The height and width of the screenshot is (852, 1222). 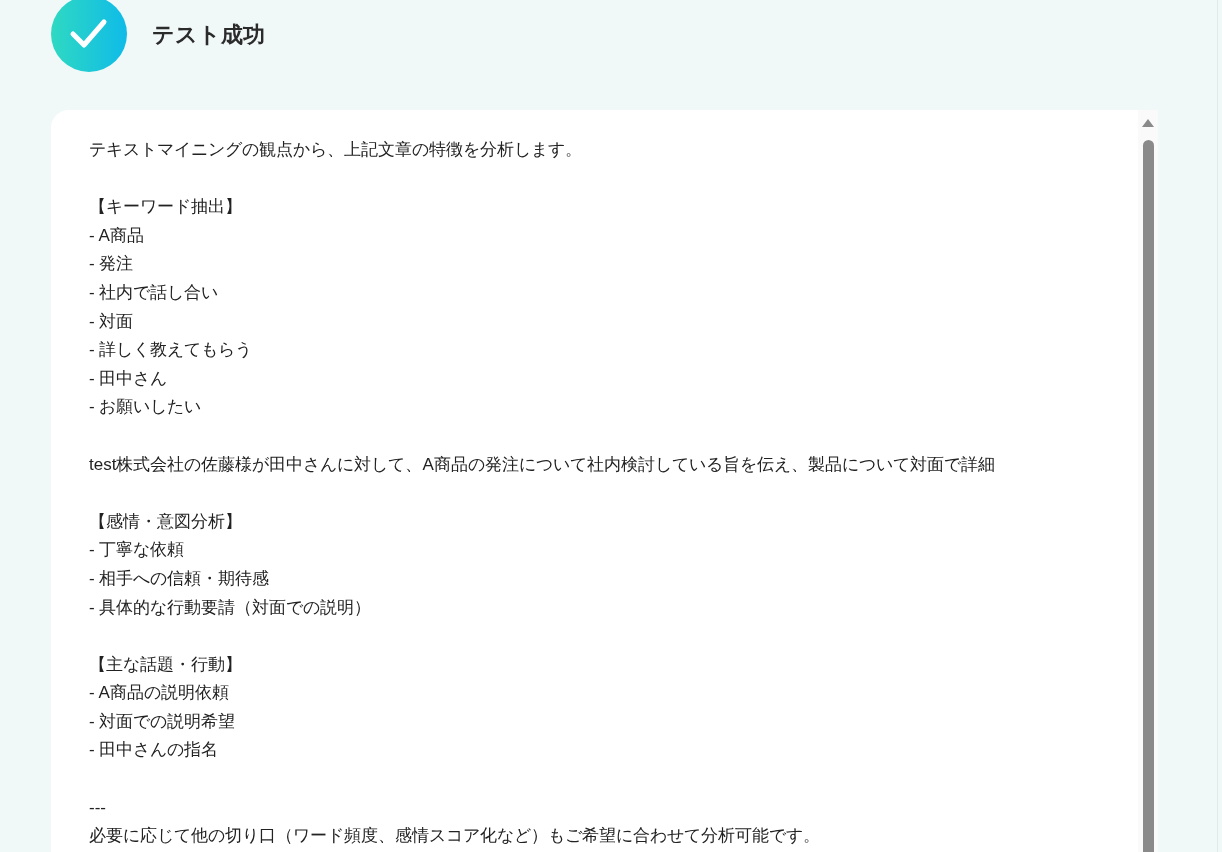 I want to click on output-text-line: - 丁寧な依頼, so click(x=137, y=550).